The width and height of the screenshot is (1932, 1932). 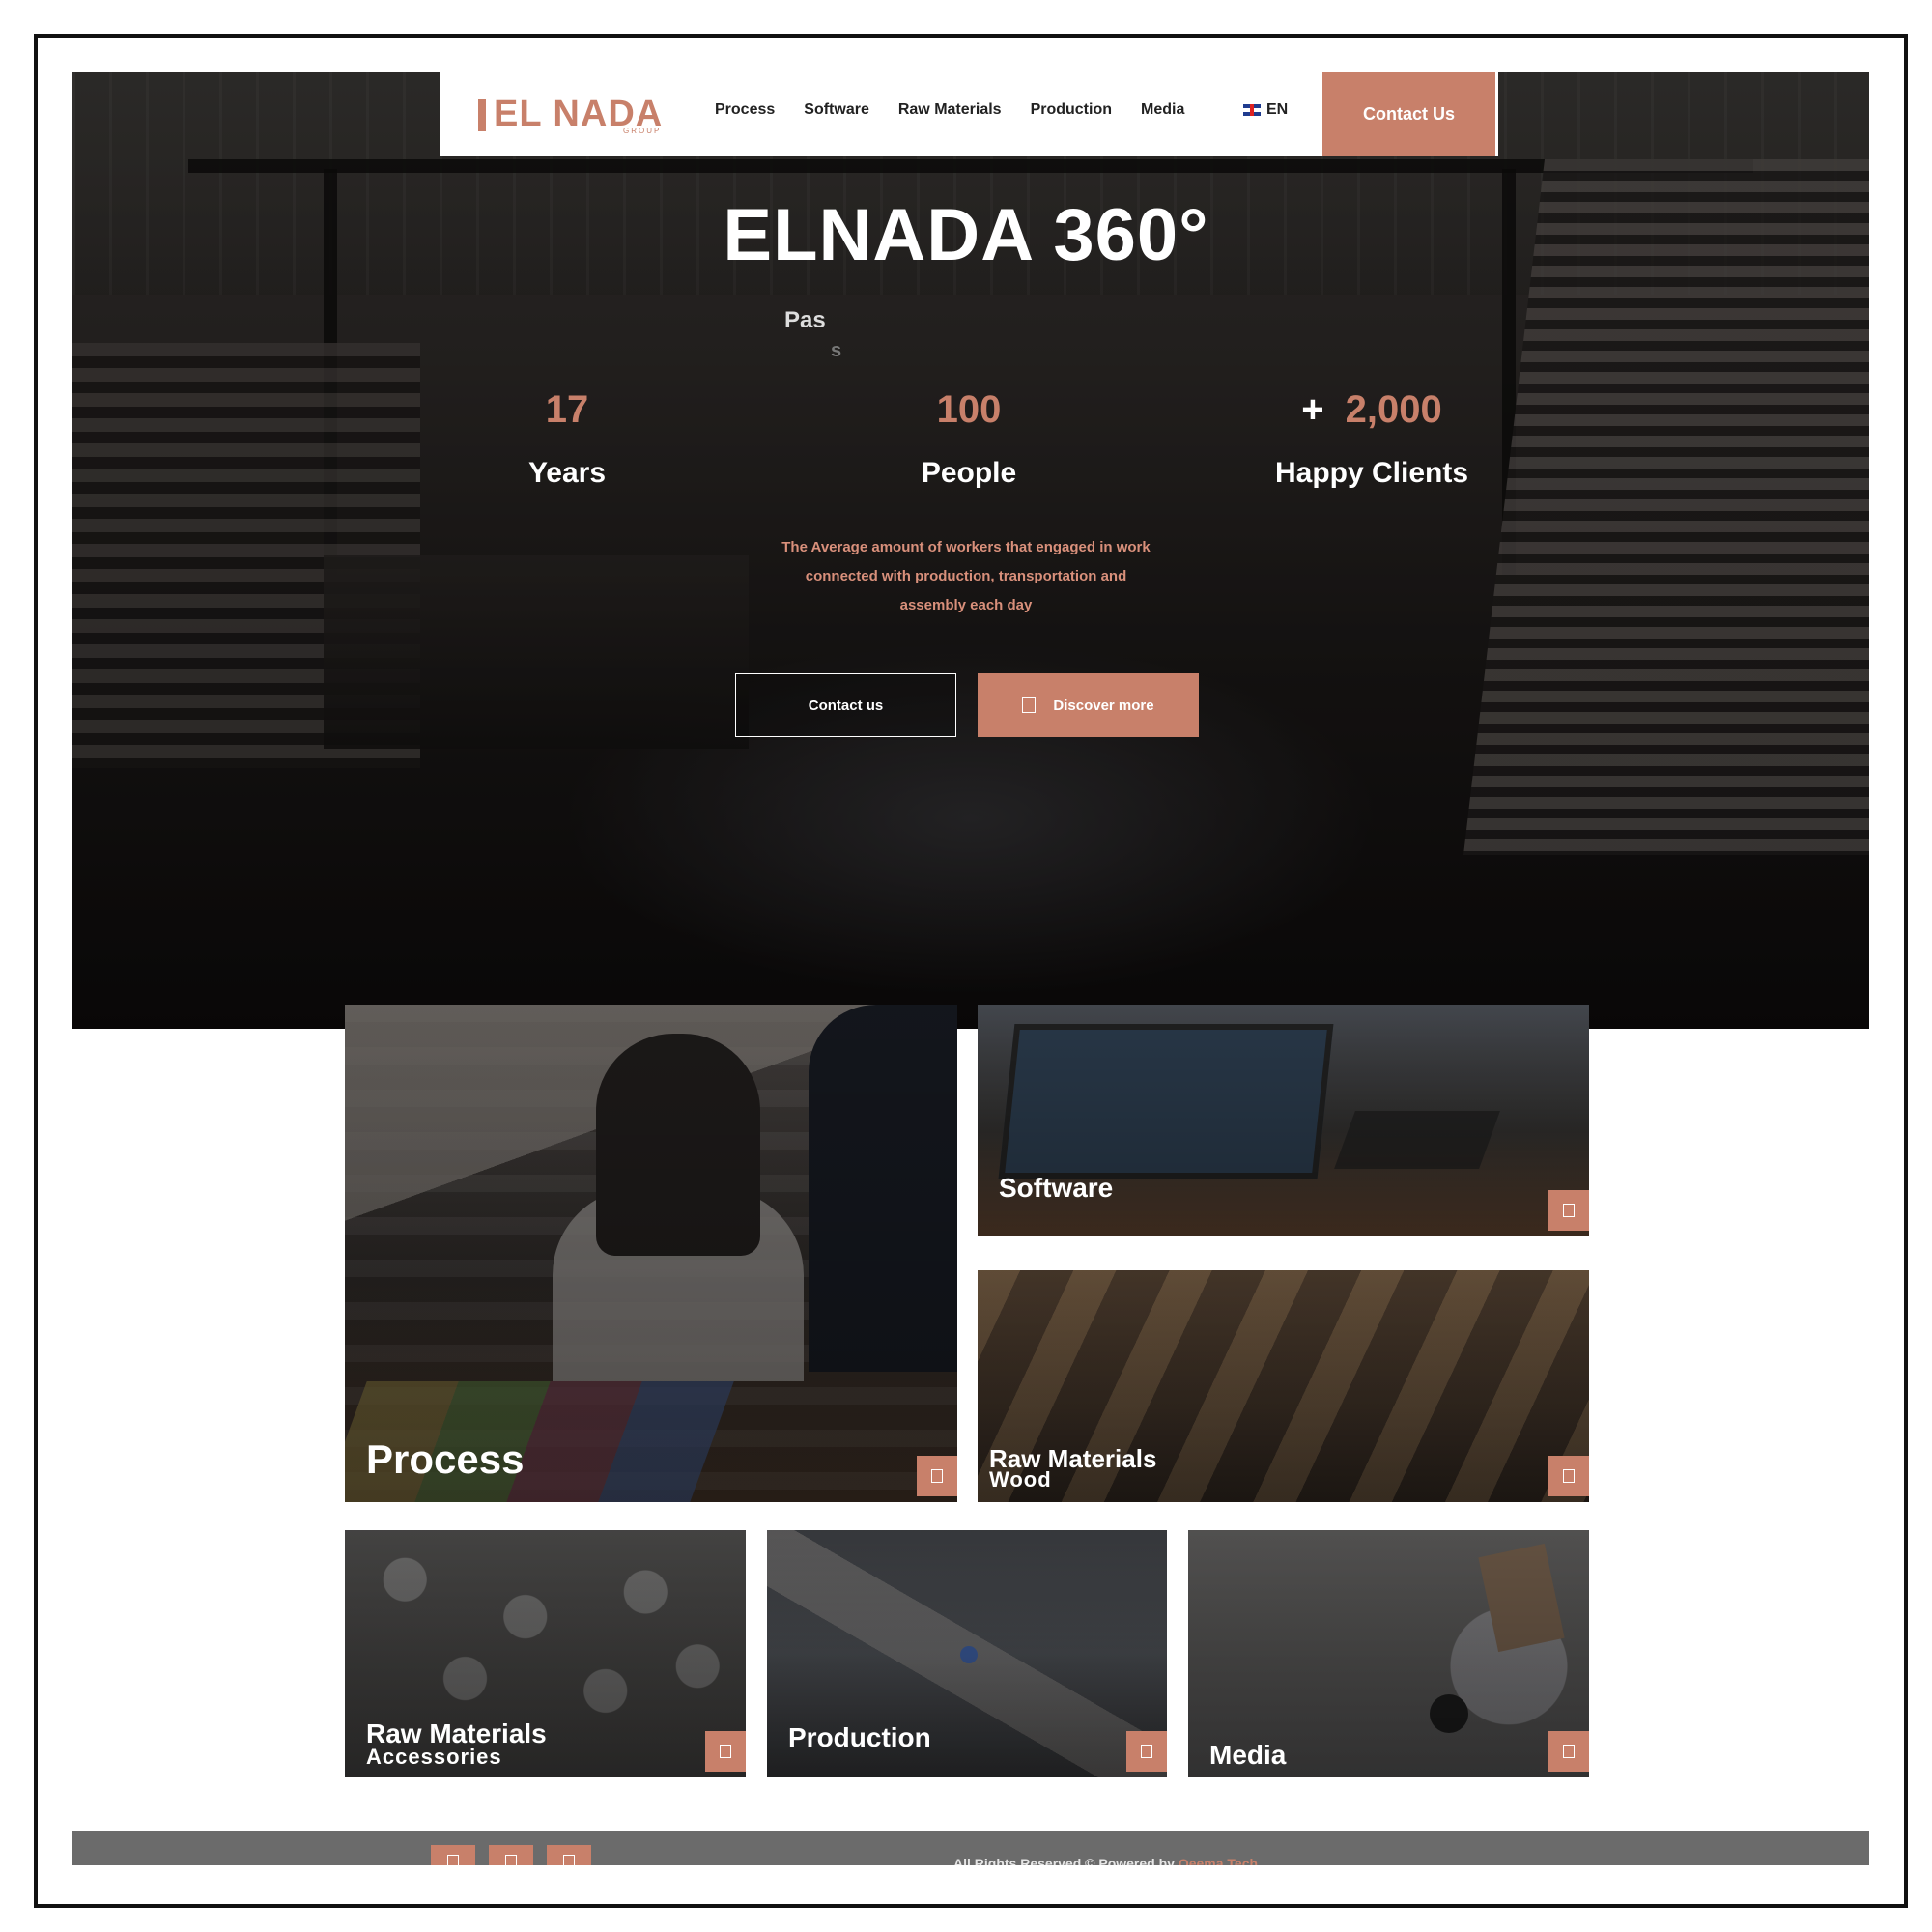 I want to click on instagram-glyph-icon, so click(x=511, y=1860).